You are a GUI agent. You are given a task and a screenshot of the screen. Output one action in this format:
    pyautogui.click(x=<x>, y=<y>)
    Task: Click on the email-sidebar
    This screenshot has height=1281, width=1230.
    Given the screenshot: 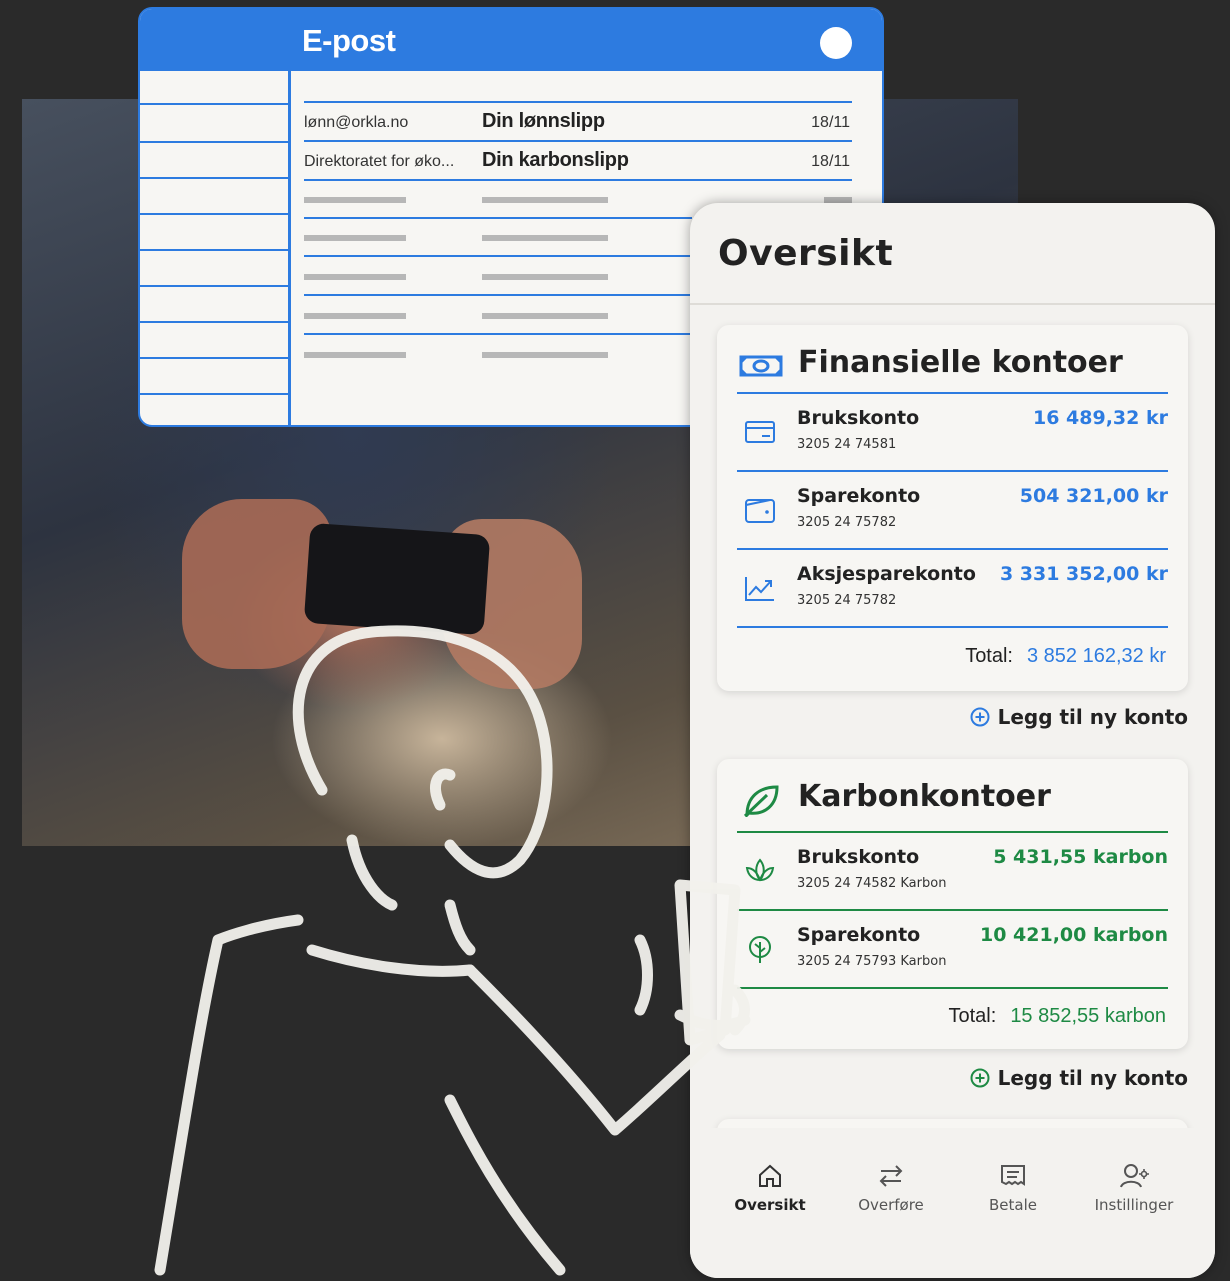 What is the action you would take?
    pyautogui.click(x=215, y=248)
    